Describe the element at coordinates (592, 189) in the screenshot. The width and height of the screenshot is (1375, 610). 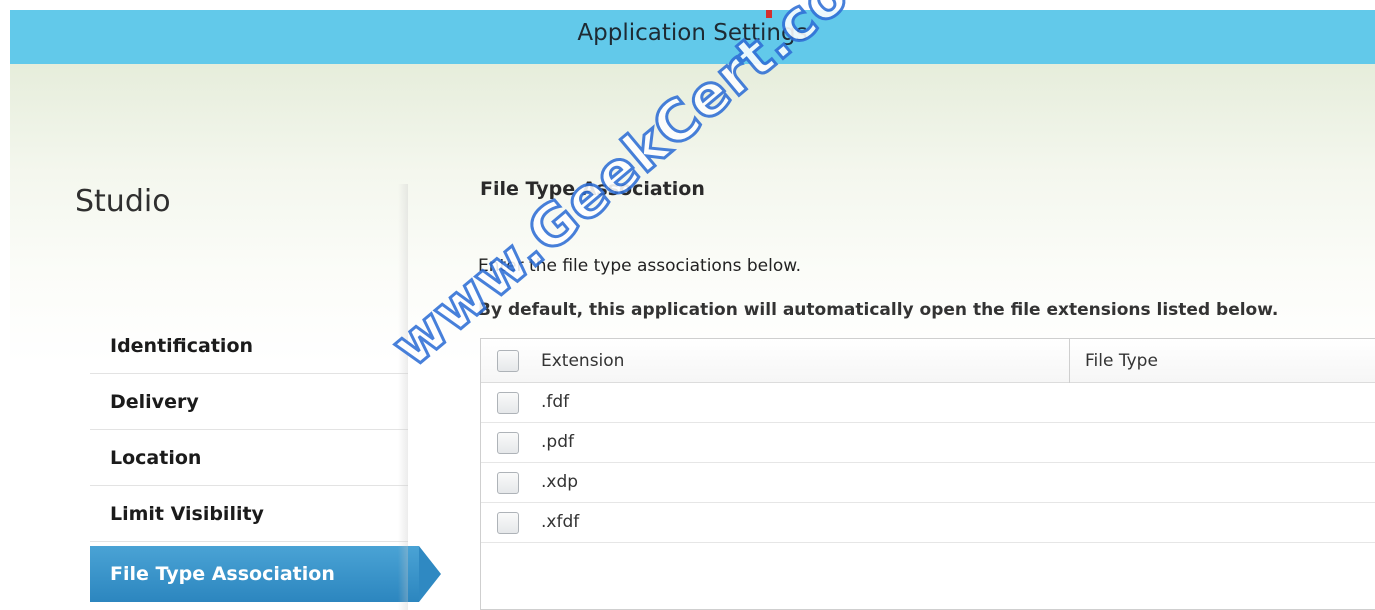
I see `section-title: File Type Association` at that location.